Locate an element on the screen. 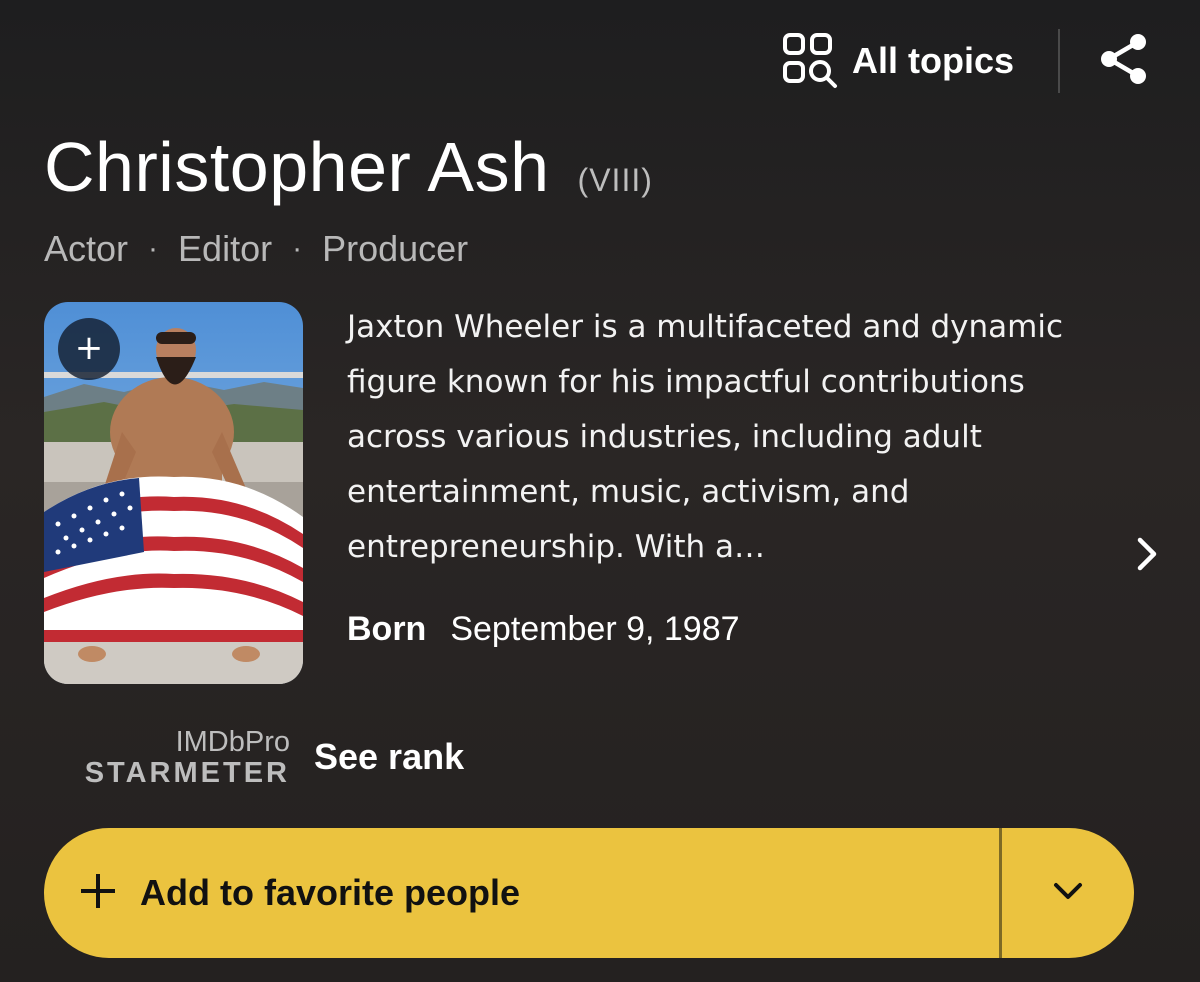 The width and height of the screenshot is (1200, 982). born-date: September 9, 1987 is located at coordinates (595, 629).